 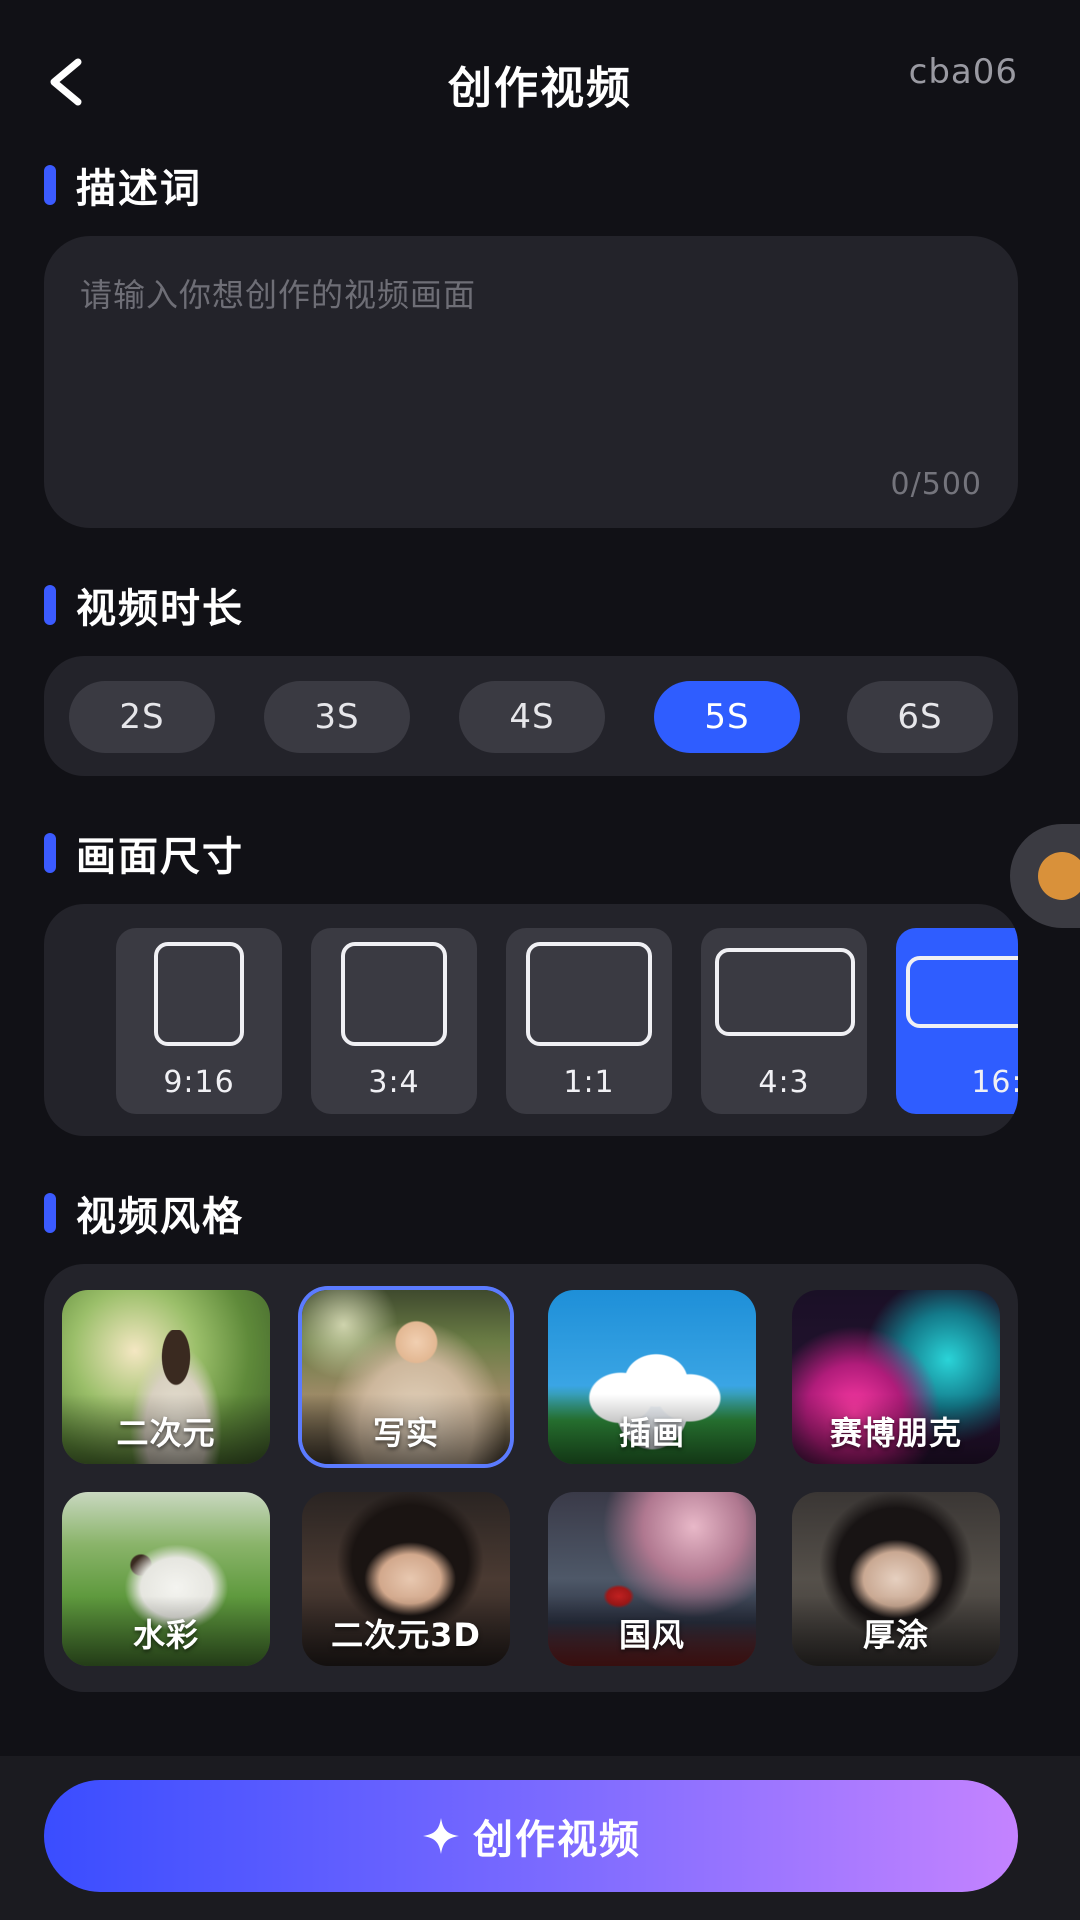 What do you see at coordinates (165, 1635) in the screenshot?
I see `style-label: 水彩` at bounding box center [165, 1635].